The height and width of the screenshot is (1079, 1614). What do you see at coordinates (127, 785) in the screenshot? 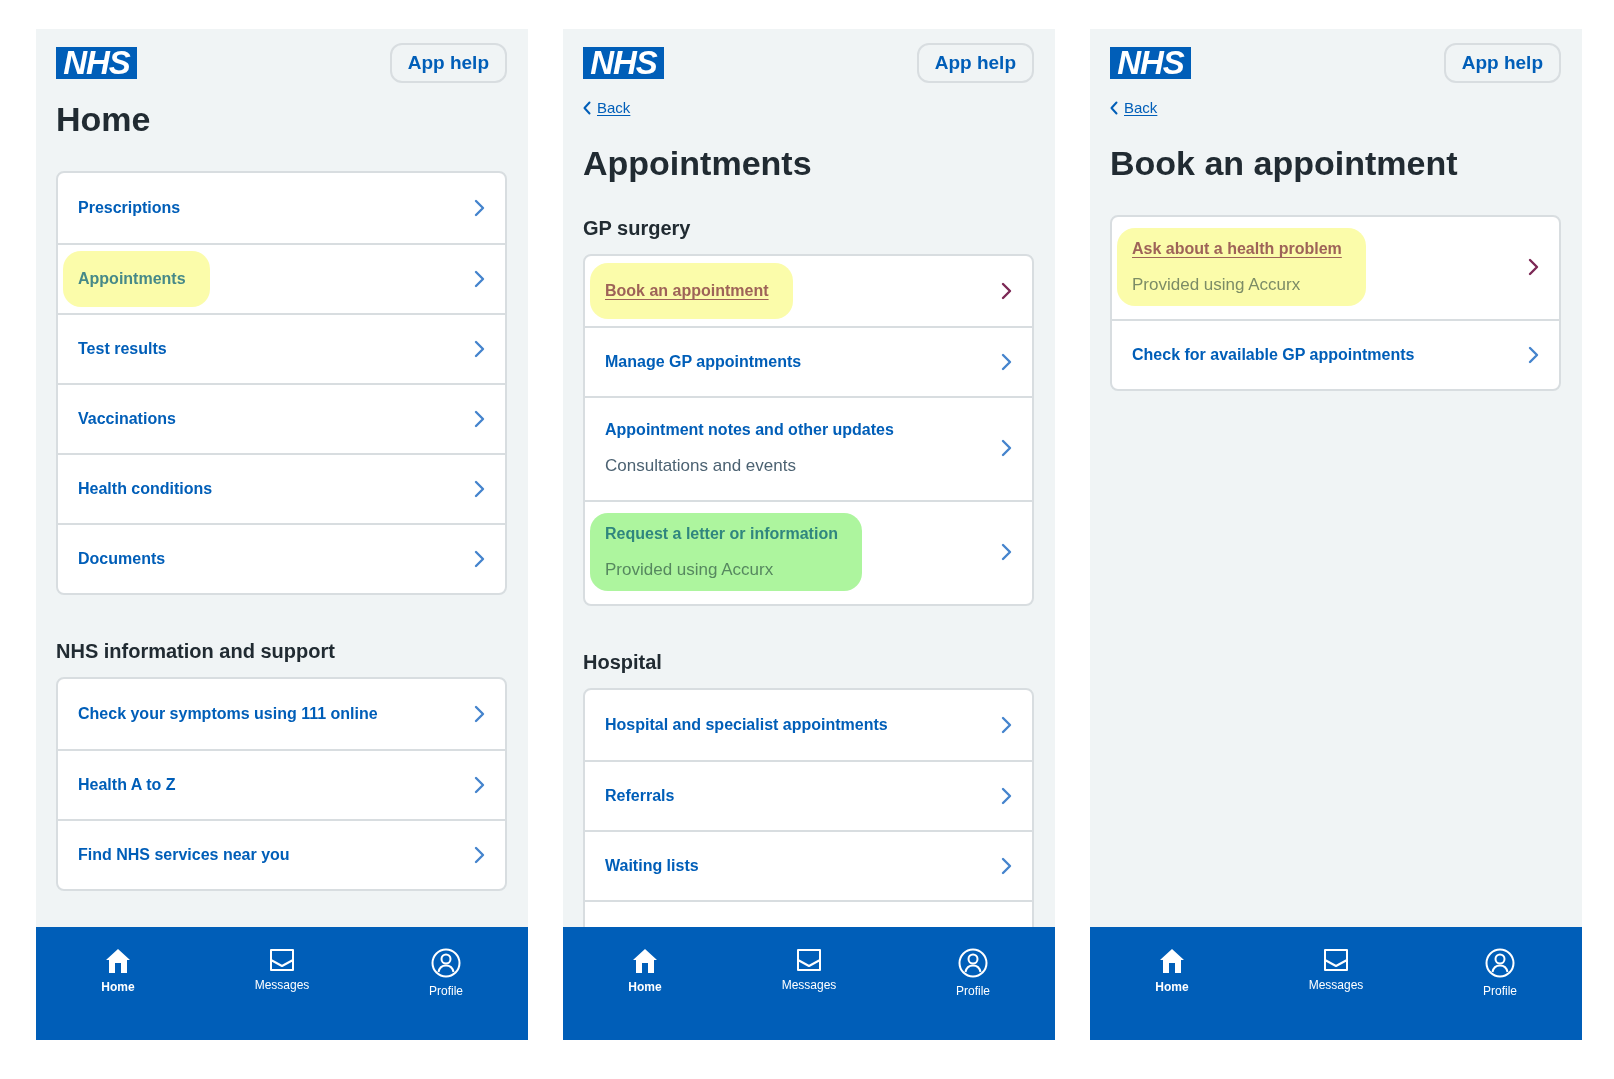
I see `menu-link: Health A to Z` at bounding box center [127, 785].